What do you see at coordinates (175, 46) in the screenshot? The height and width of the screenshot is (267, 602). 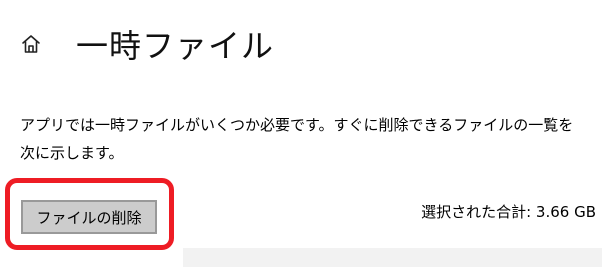 I see `page-title: 一時ファイル` at bounding box center [175, 46].